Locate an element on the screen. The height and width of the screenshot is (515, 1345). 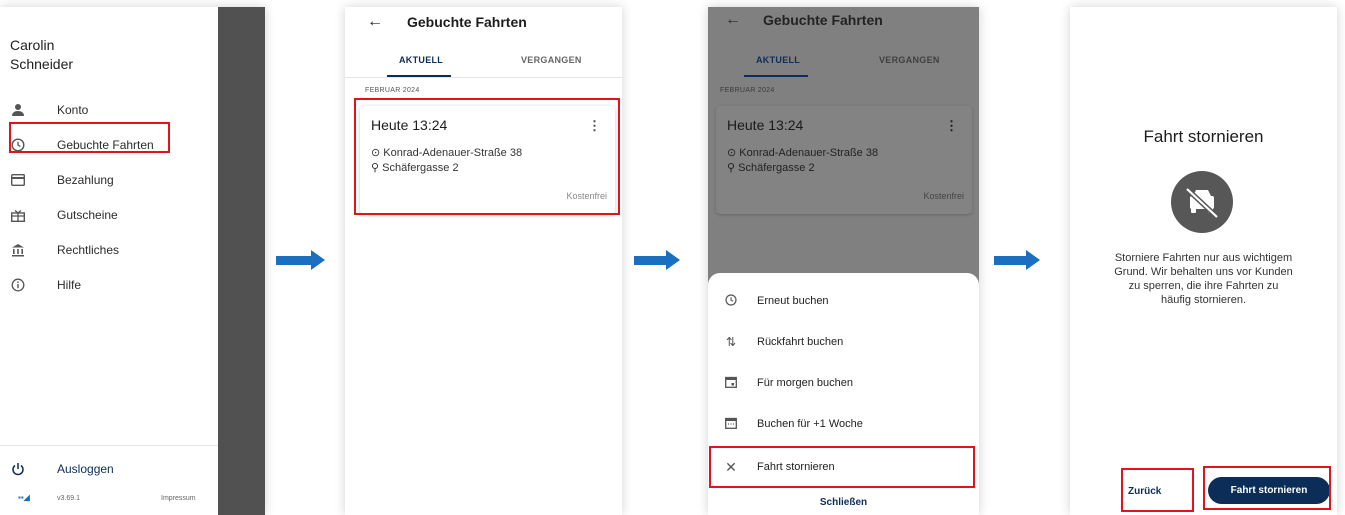
action-fuer-morgen-buchen: Für morgen buchen is located at coordinates (788, 383).